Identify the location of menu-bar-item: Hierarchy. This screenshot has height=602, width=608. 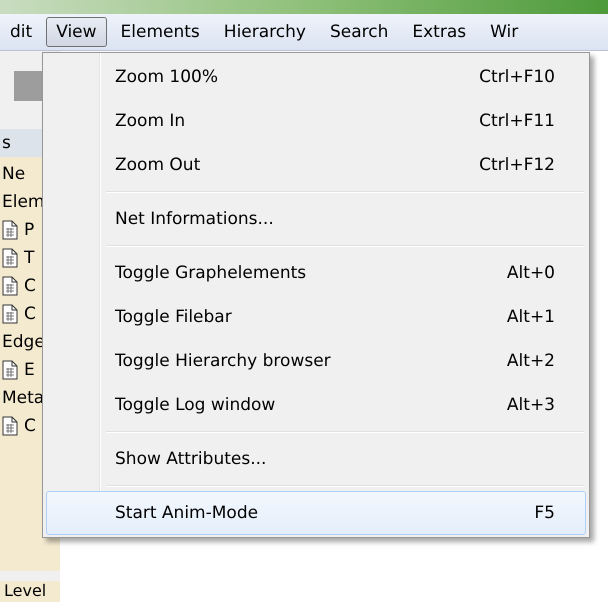
(265, 32).